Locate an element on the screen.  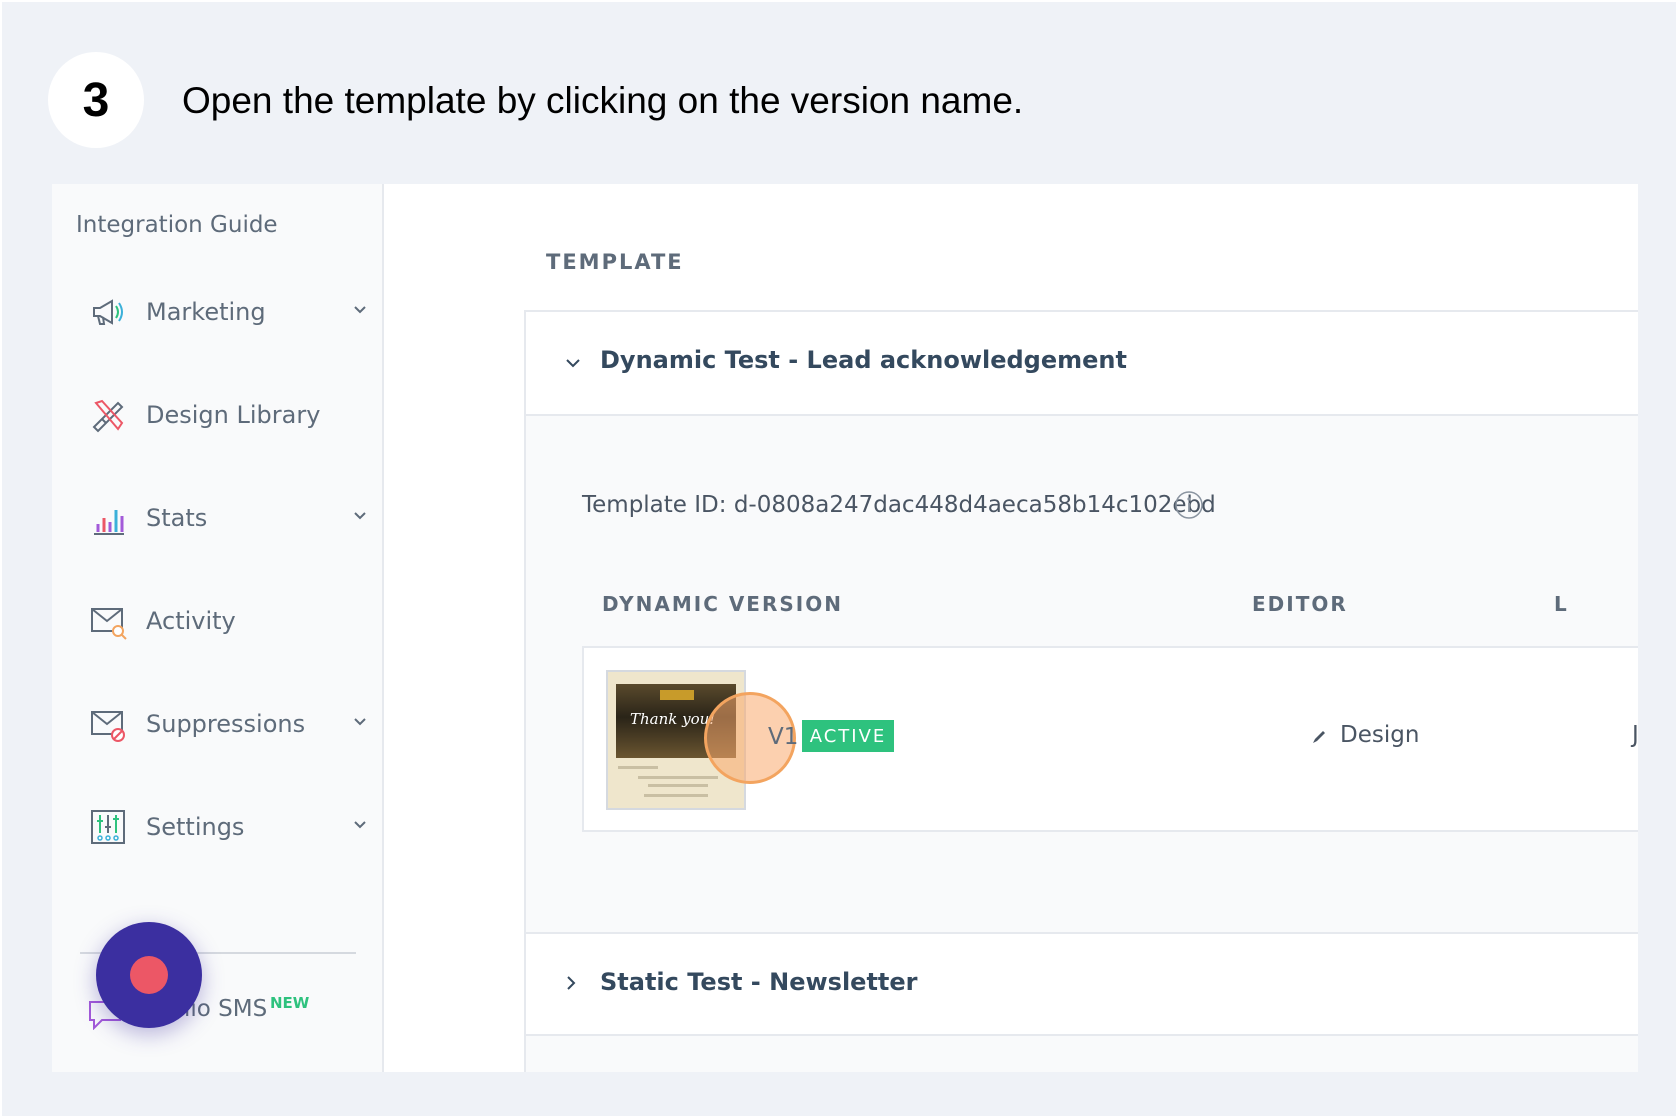
editor-type: Design is located at coordinates (1380, 735).